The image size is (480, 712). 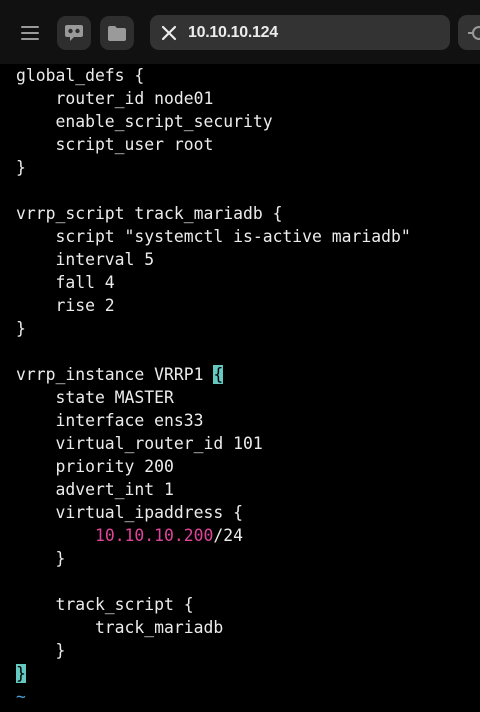 I want to click on code-line: state MASTER, so click(x=95, y=397).